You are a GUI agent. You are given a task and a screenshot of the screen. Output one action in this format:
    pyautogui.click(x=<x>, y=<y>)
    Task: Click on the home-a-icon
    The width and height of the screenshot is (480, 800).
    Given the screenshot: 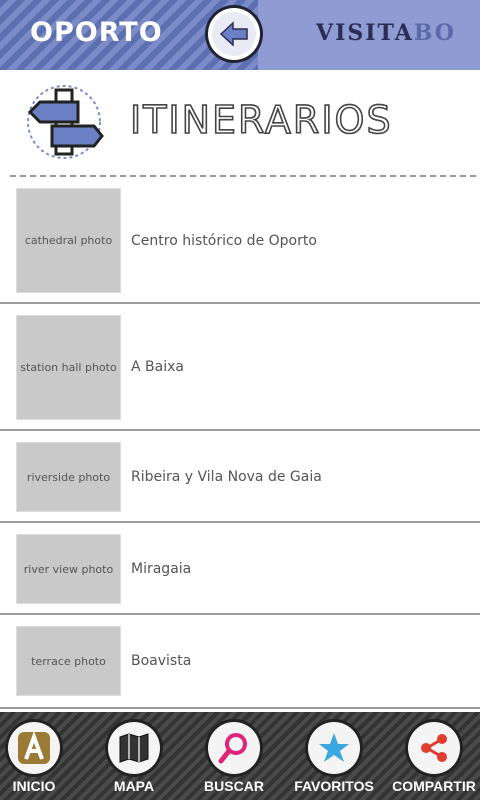 What is the action you would take?
    pyautogui.click(x=34, y=748)
    